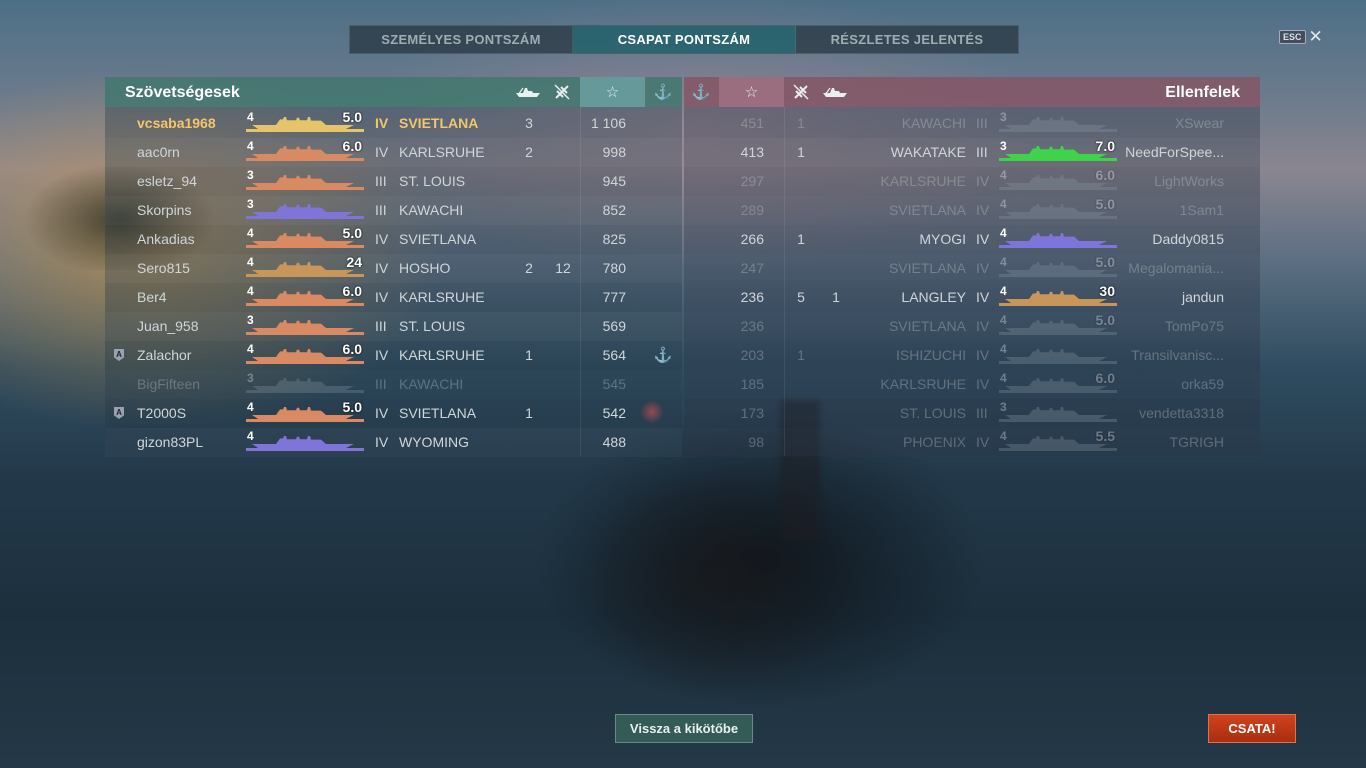  What do you see at coordinates (393, 123) in the screenshot?
I see `ally-row: vcsaba1968 4 5.0 IV SVIETLANA 3 1 106` at bounding box center [393, 123].